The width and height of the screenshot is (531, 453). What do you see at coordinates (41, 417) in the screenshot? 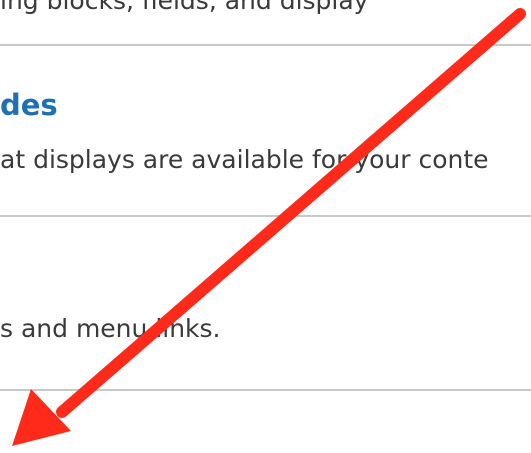
I see `arrow-head` at bounding box center [41, 417].